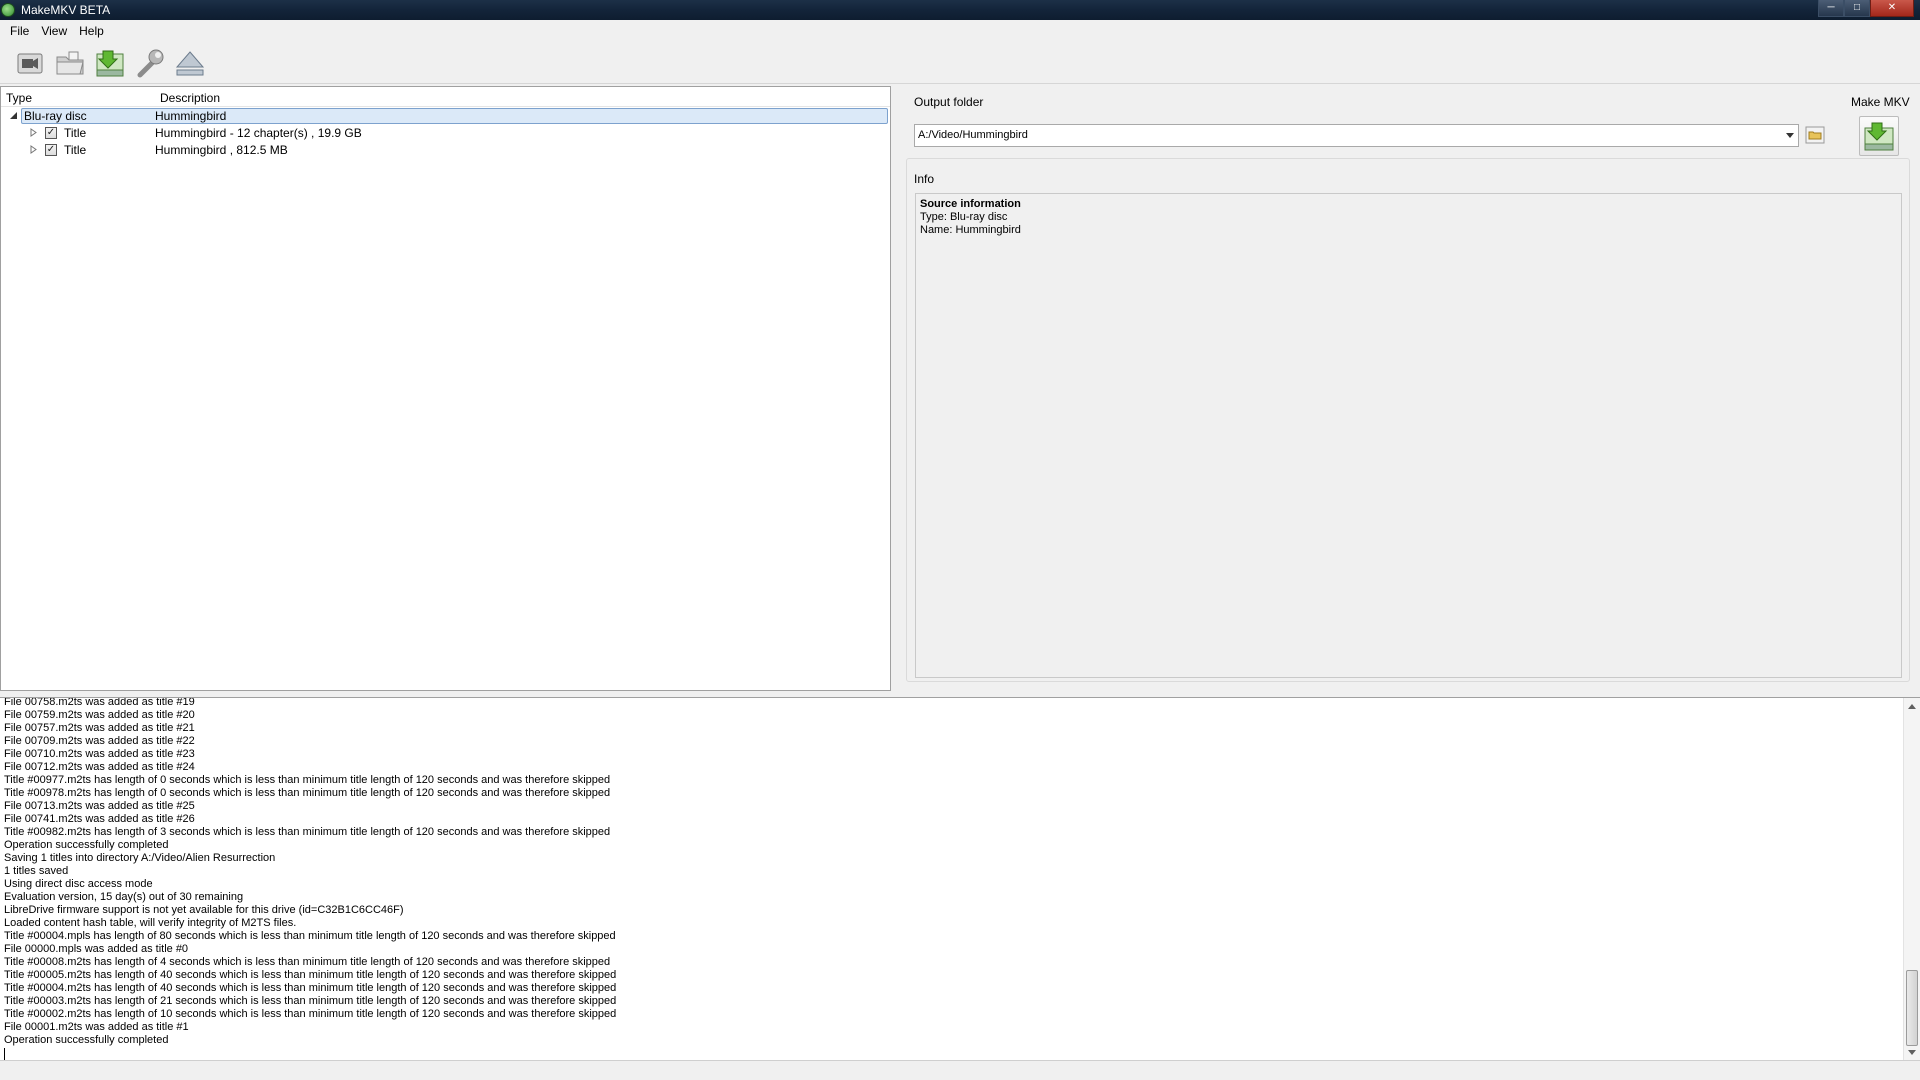 The width and height of the screenshot is (1920, 1080). What do you see at coordinates (970, 204) in the screenshot?
I see `info-heading: Source information` at bounding box center [970, 204].